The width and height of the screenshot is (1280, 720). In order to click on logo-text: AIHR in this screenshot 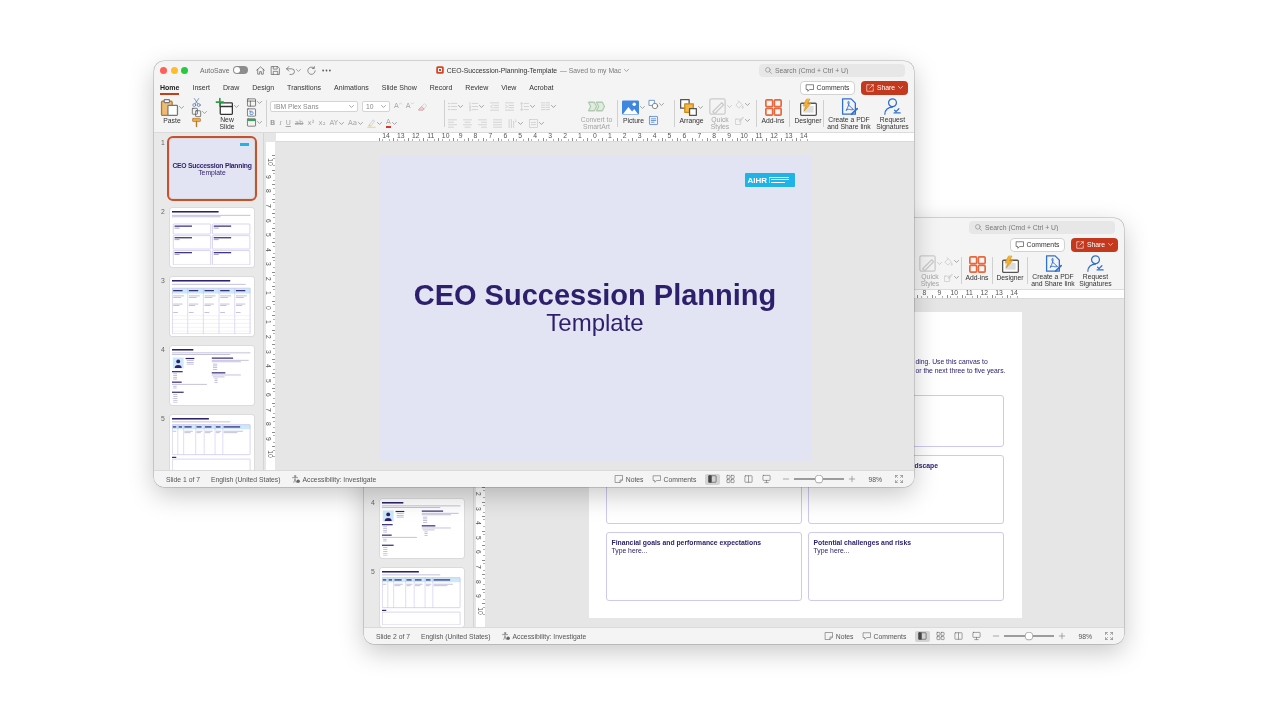, I will do `click(757, 180)`.